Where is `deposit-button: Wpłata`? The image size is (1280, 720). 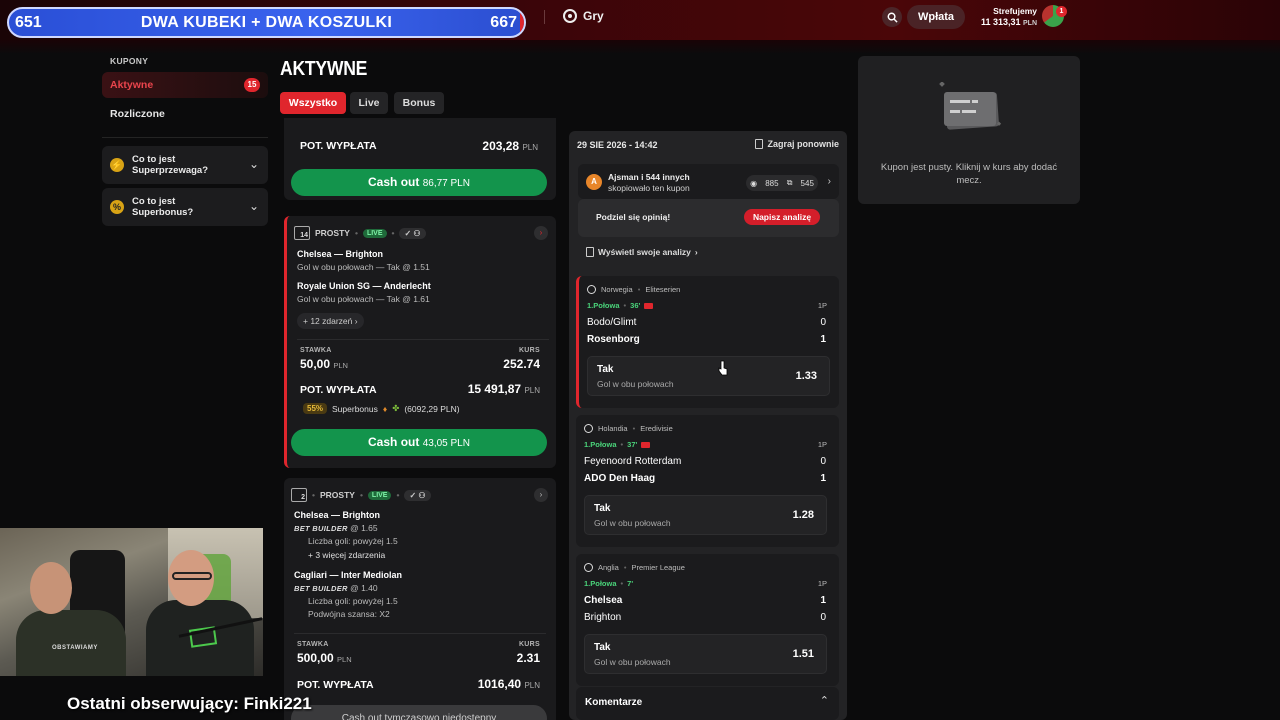
deposit-button: Wpłata is located at coordinates (936, 17).